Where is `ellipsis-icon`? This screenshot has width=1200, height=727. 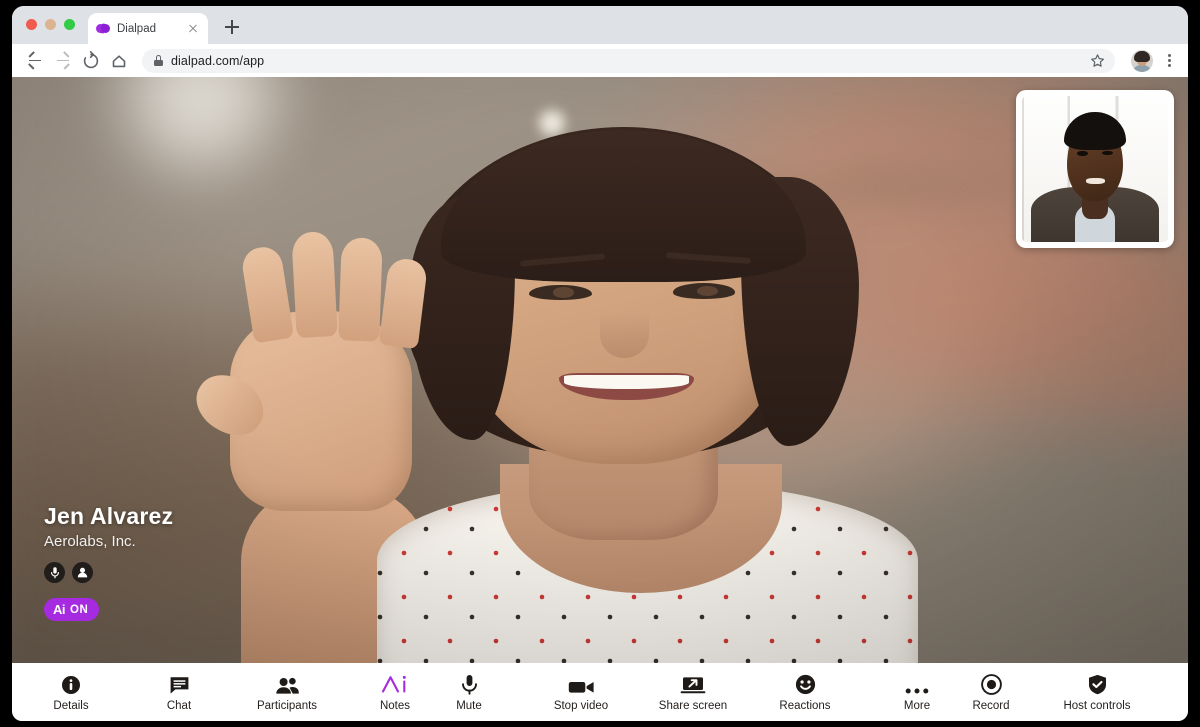 ellipsis-icon is located at coordinates (917, 684).